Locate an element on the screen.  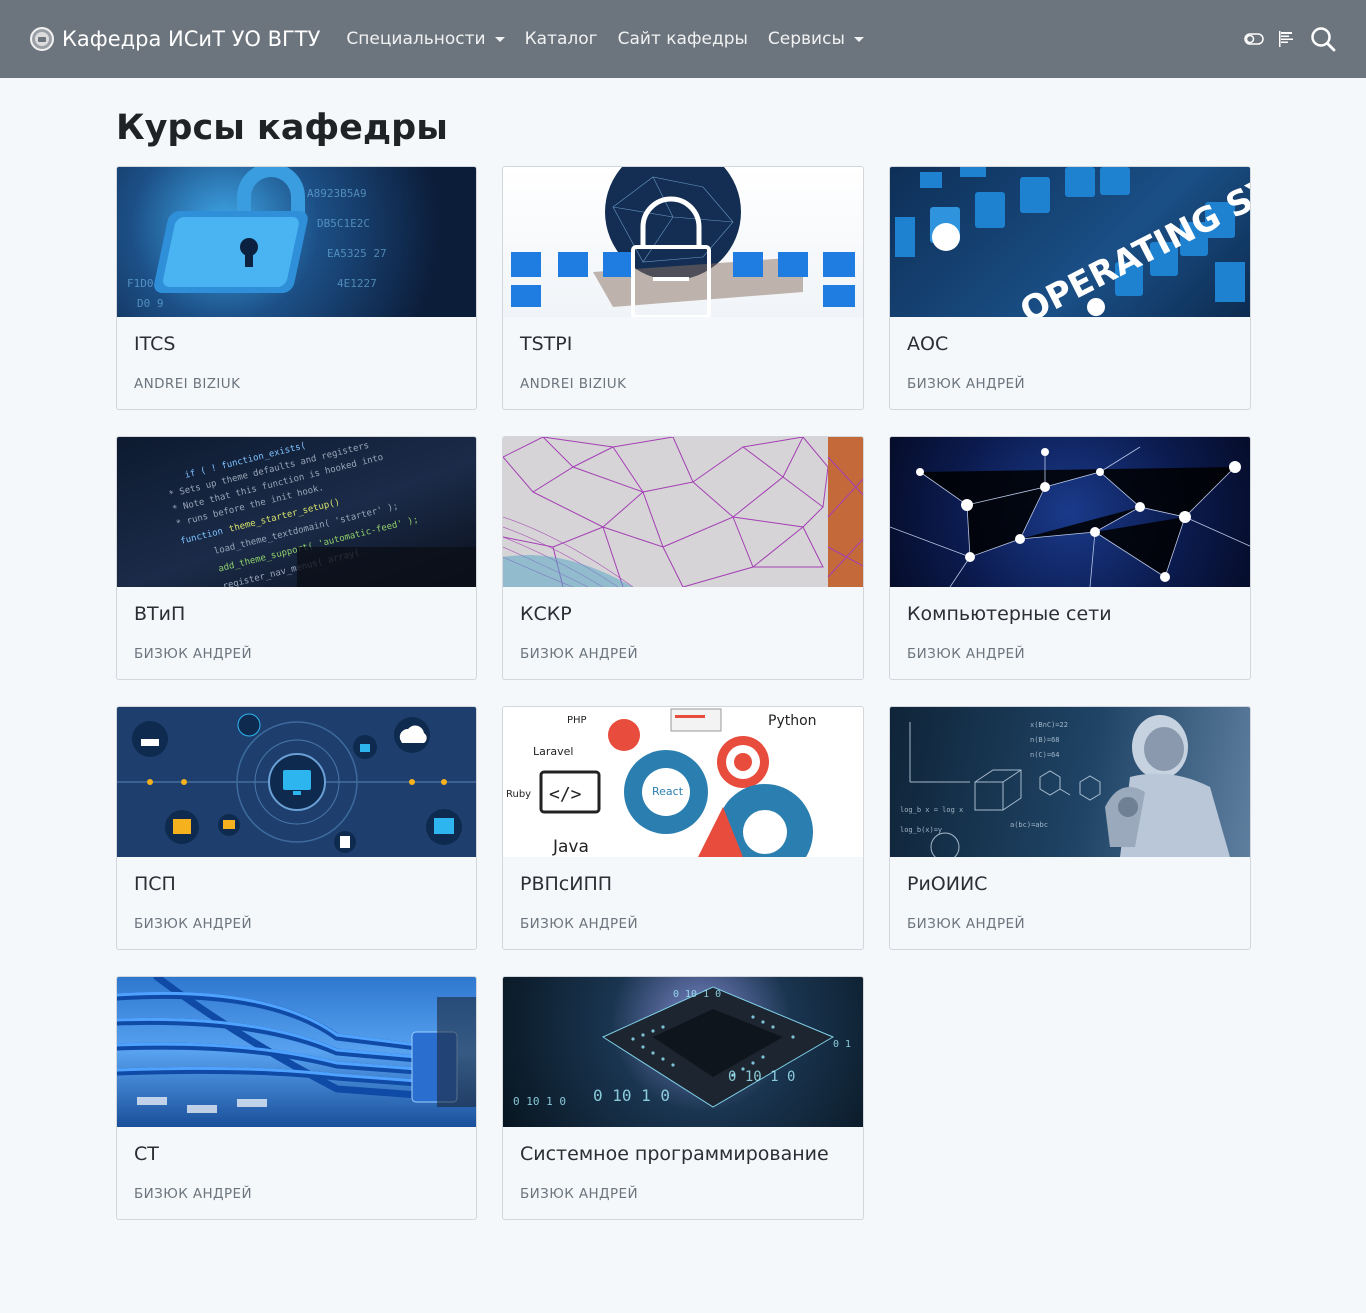
nav-item-label: Каталог is located at coordinates (561, 39).